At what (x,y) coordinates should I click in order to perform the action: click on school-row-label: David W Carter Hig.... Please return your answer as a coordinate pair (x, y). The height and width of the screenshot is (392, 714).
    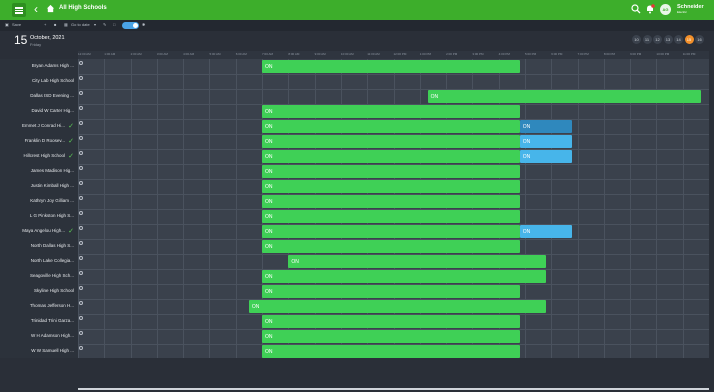
    Looking at the image, I should click on (39, 111).